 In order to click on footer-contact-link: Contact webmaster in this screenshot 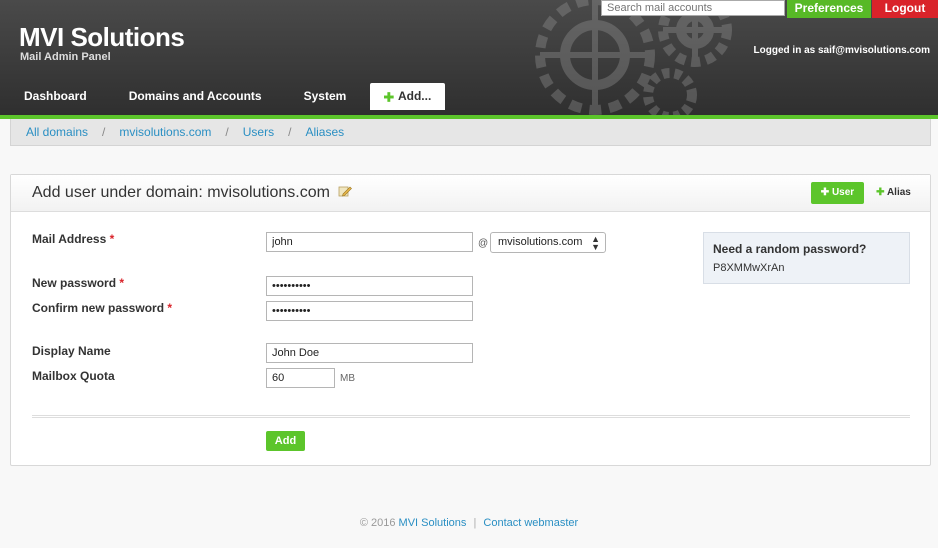, I will do `click(530, 523)`.